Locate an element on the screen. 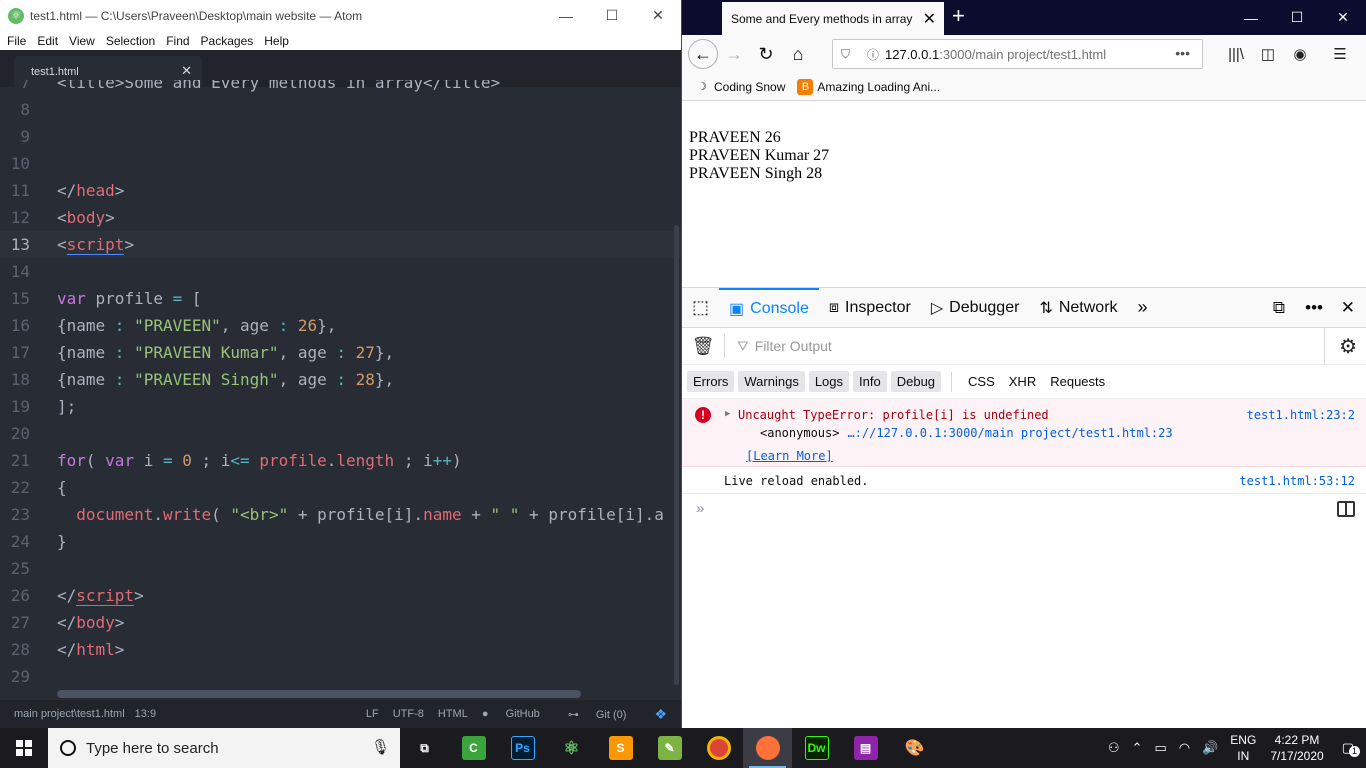 This screenshot has height=768, width=1366. status-grammar: HTML is located at coordinates (453, 714).